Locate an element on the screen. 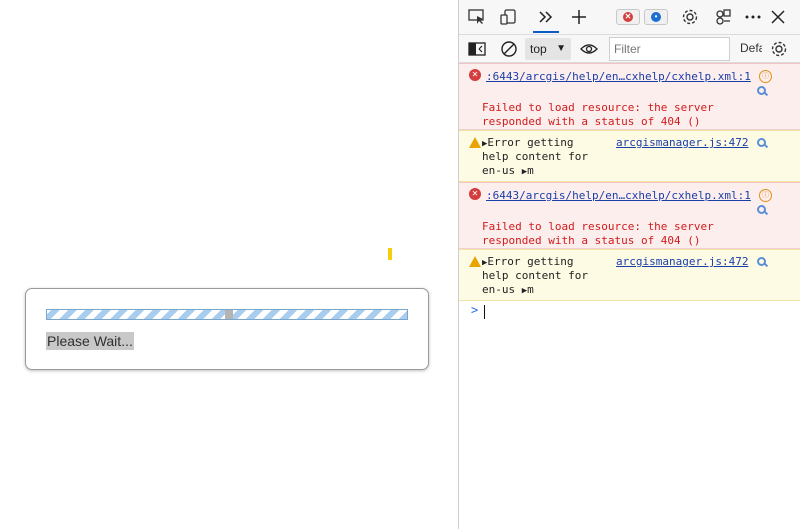 Image resolution: width=800 pixels, height=529 pixels. issues-badge-icon: • is located at coordinates (656, 17).